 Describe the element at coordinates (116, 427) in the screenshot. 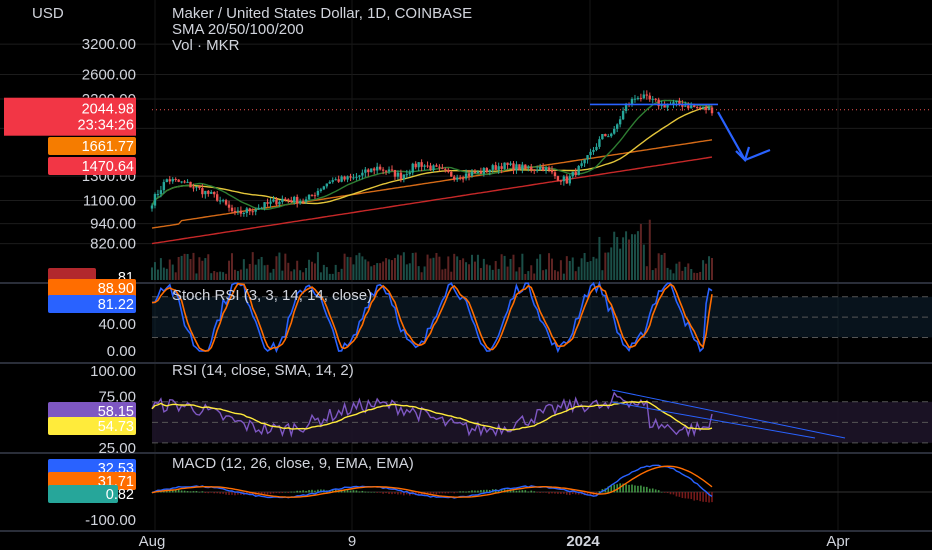

I see `rsi-ma-tag: 54.73` at that location.